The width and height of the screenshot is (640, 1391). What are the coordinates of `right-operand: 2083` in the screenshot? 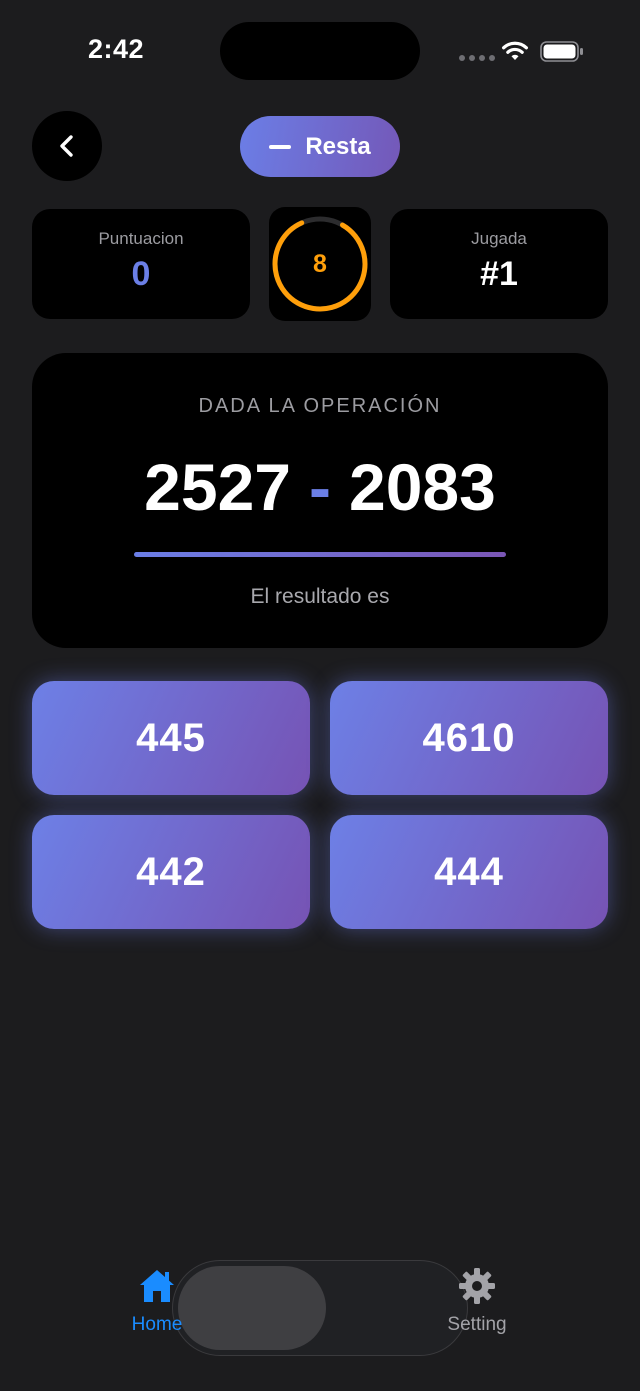 It's located at (422, 487).